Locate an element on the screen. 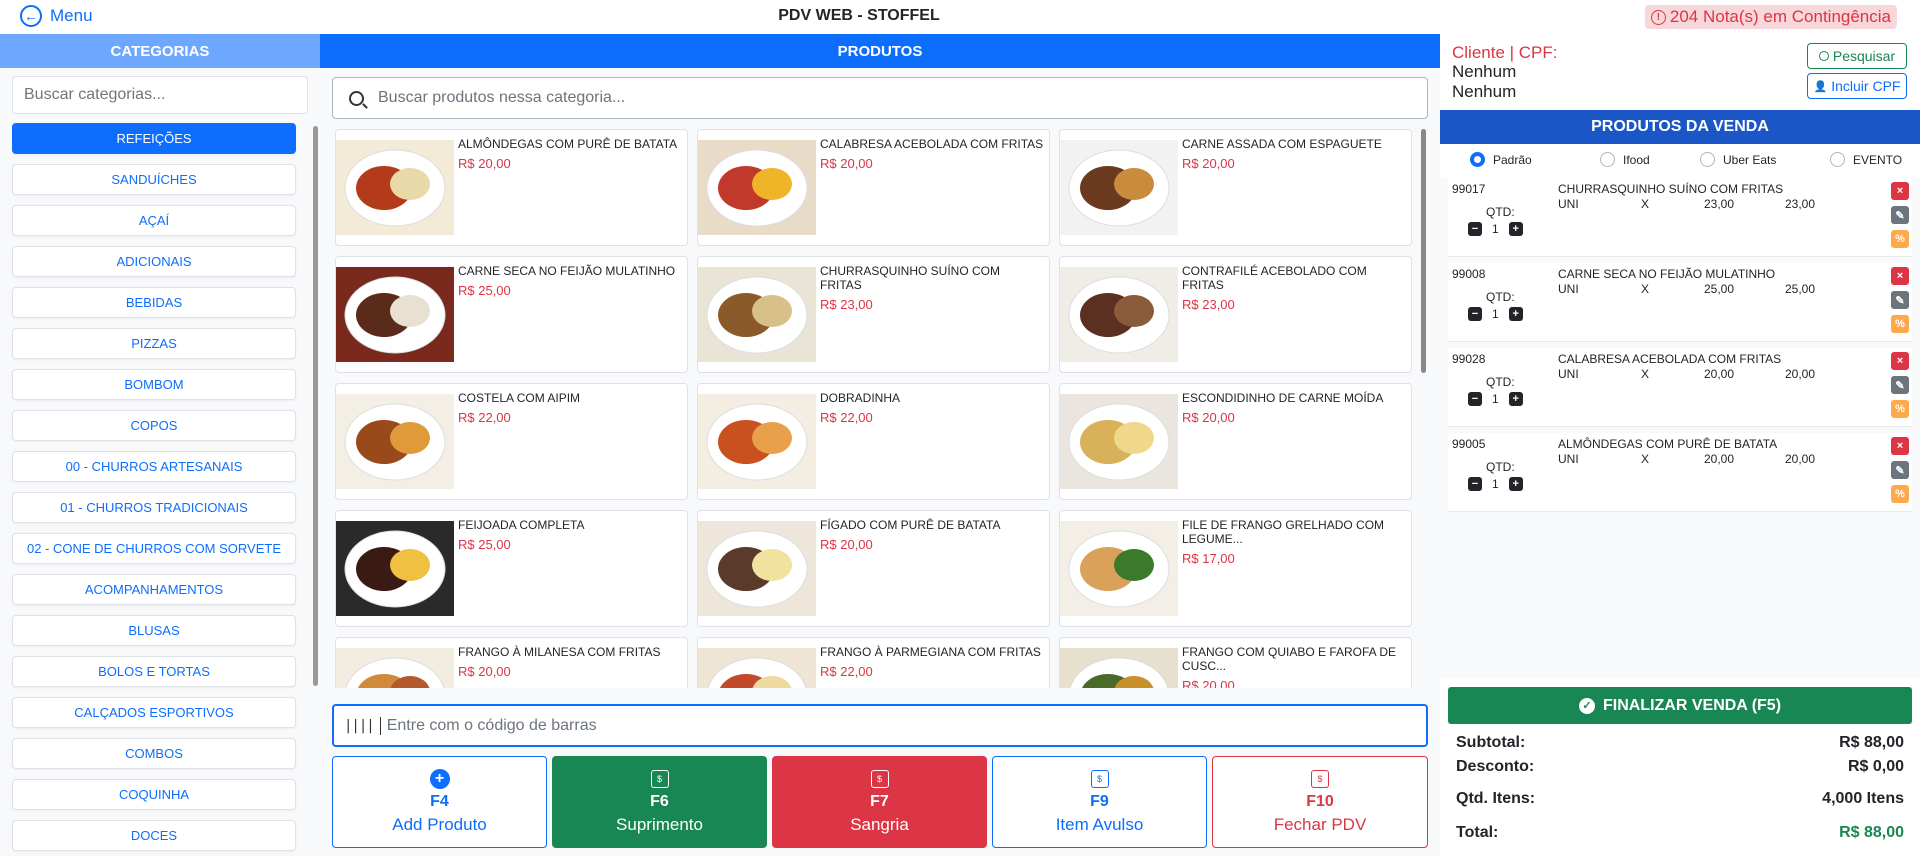 Image resolution: width=1920 pixels, height=856 pixels. category-item: DOCES is located at coordinates (154, 835).